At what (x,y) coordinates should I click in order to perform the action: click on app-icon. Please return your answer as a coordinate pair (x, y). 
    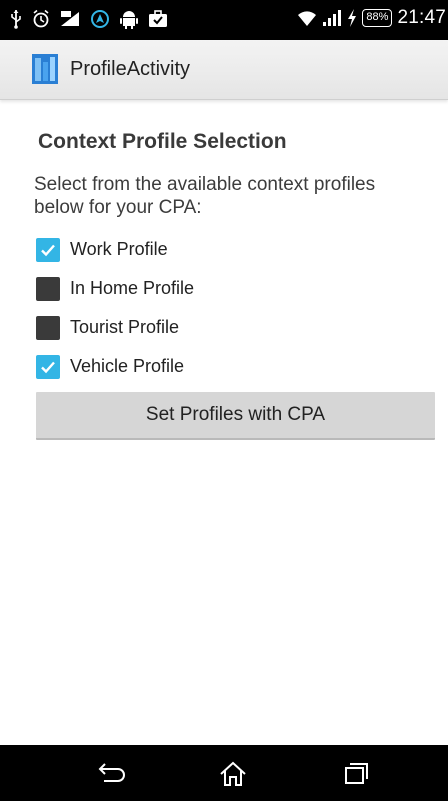
    Looking at the image, I should click on (45, 69).